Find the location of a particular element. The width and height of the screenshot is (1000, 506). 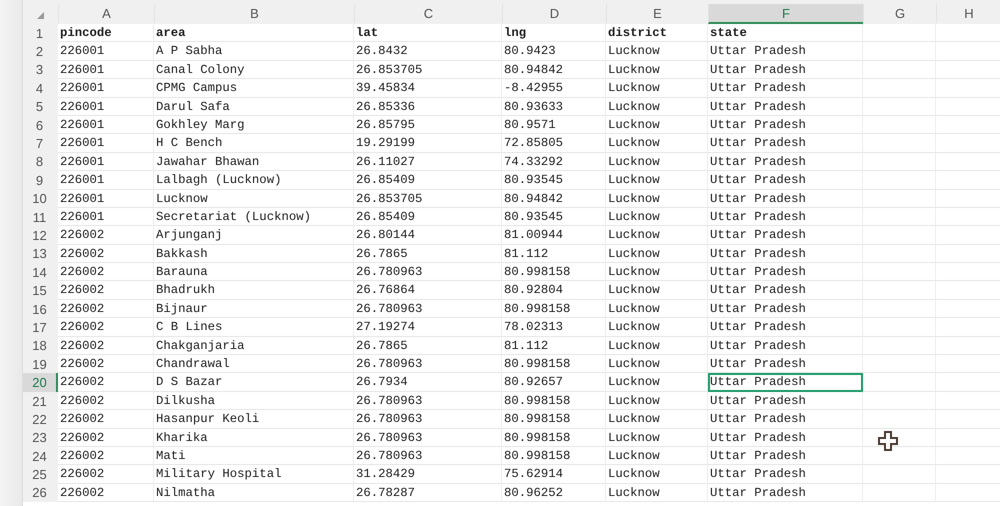

row-header: 10 is located at coordinates (40, 199).